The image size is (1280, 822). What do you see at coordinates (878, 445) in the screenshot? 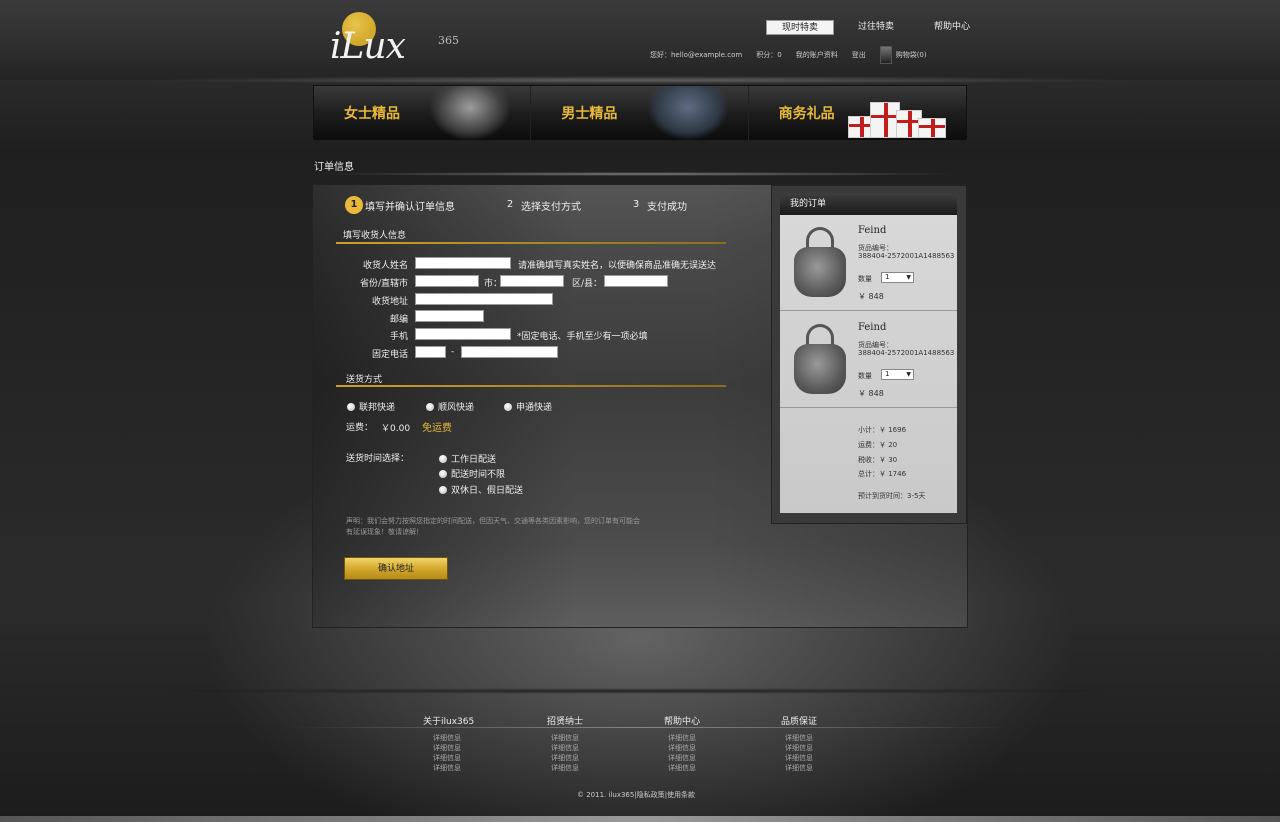
I see `order-shipping: 运费：￥ 20` at bounding box center [878, 445].